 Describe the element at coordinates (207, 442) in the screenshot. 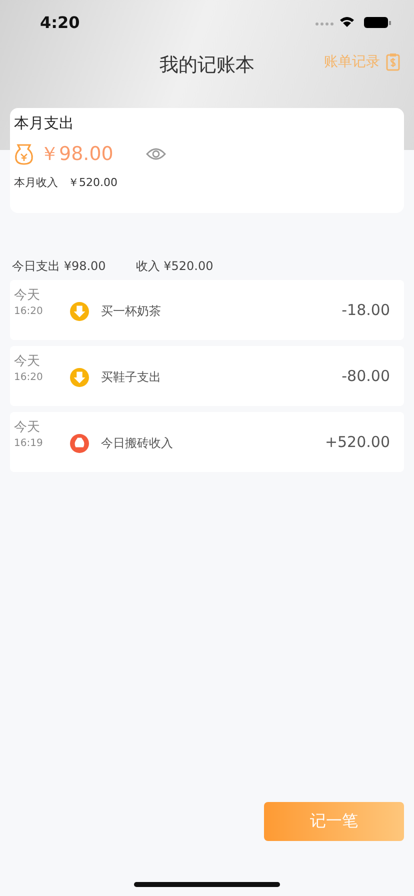

I see `transaction-row: 今天 16:19 今日搬砖收入 +520.00` at that location.